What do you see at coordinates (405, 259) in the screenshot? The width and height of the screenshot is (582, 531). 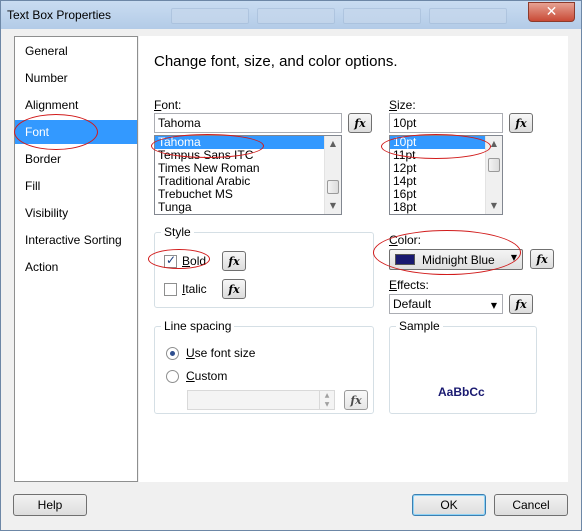 I see `color-swatch` at bounding box center [405, 259].